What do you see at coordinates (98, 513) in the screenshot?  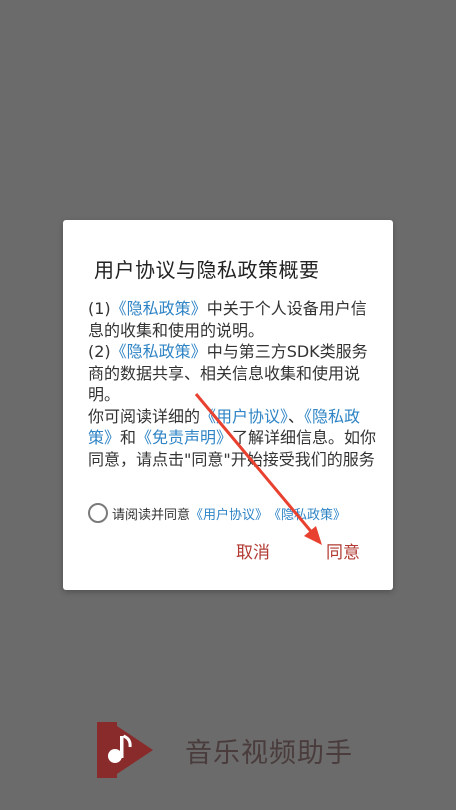 I see `agree-radio` at bounding box center [98, 513].